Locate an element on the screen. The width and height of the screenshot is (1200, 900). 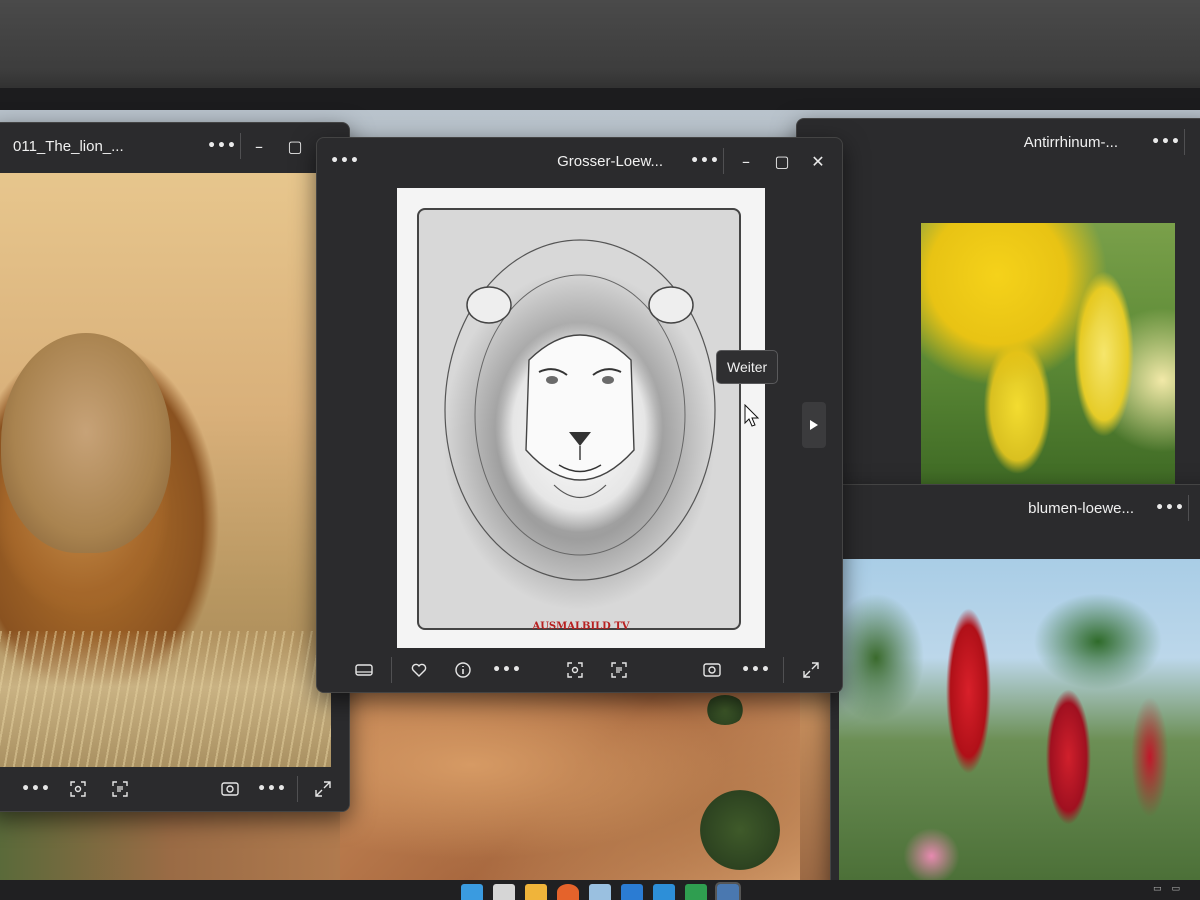
info-icon is located at coordinates (463, 670).